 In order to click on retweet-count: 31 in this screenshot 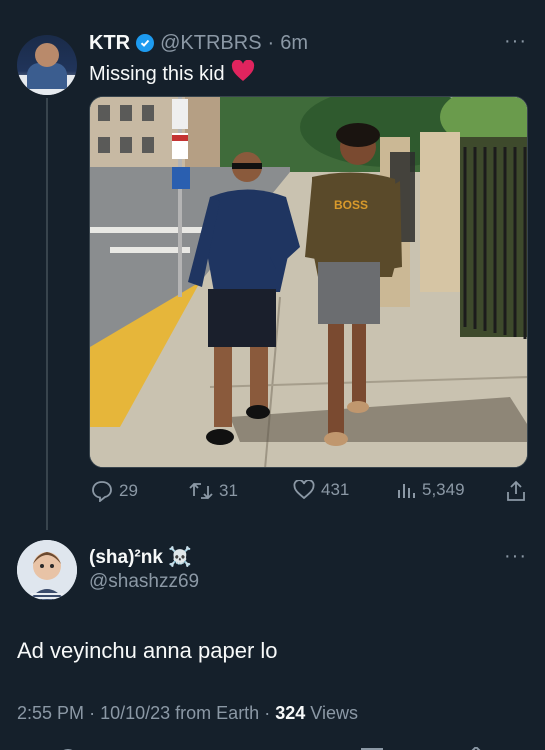, I will do `click(228, 490)`.